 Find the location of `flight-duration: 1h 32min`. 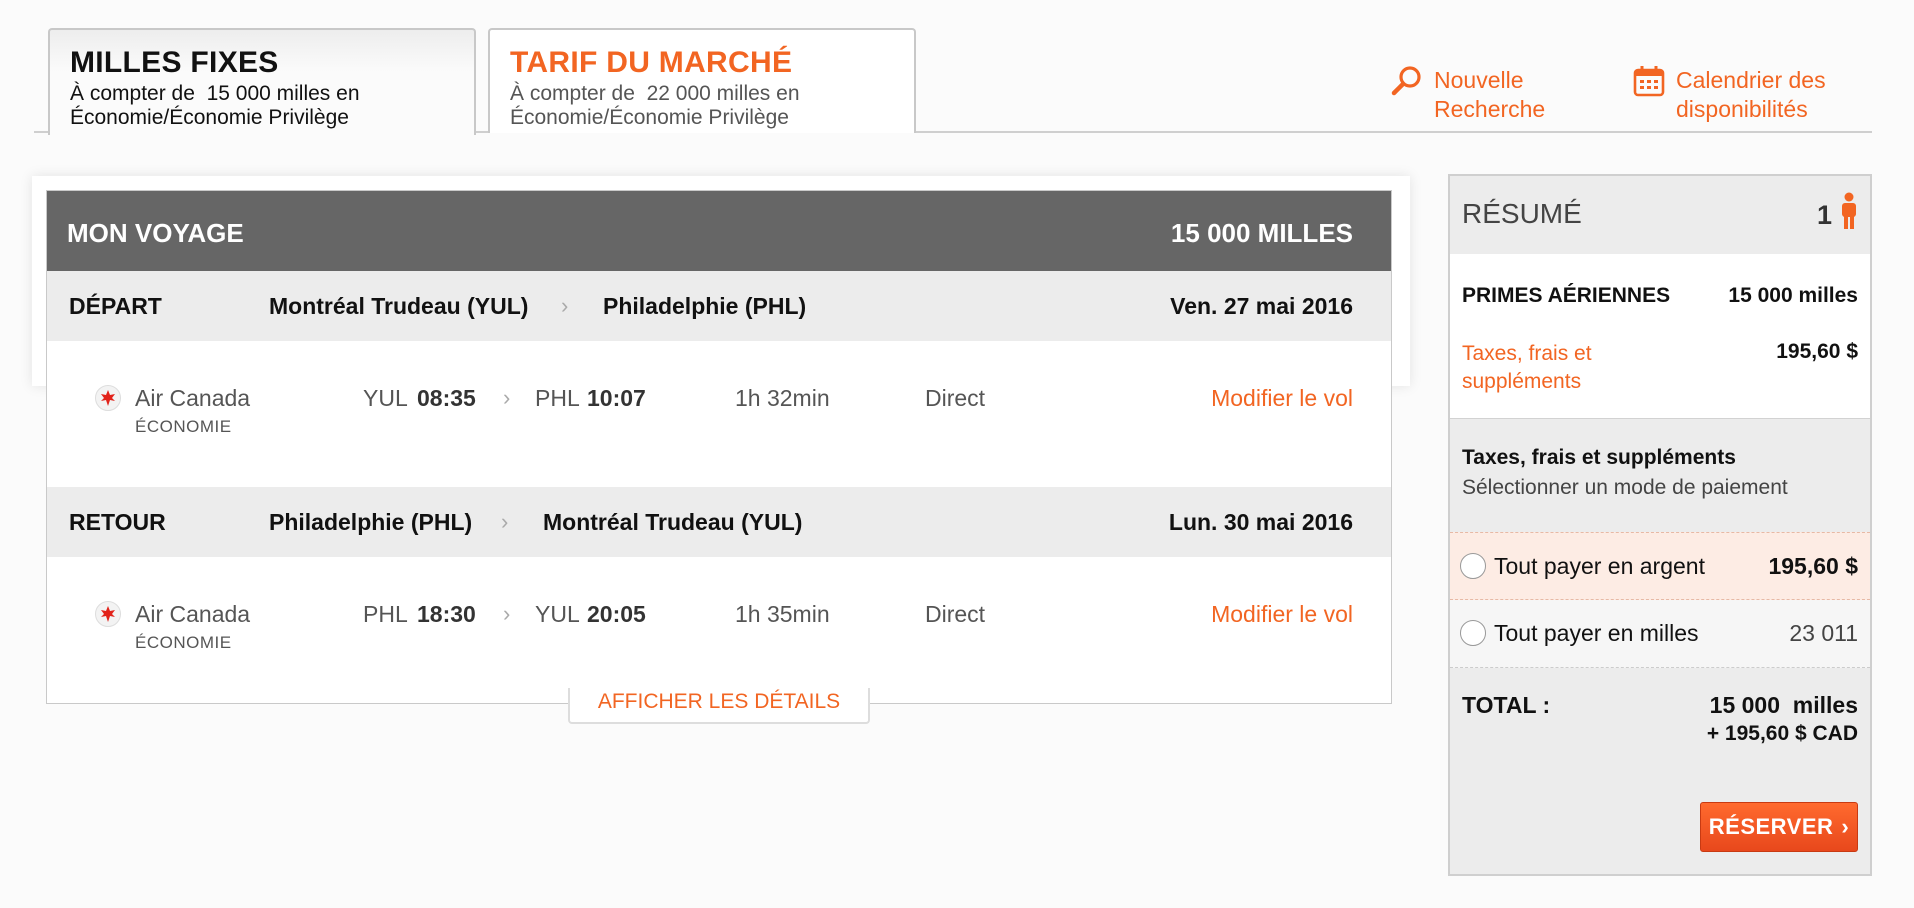

flight-duration: 1h 32min is located at coordinates (782, 398).